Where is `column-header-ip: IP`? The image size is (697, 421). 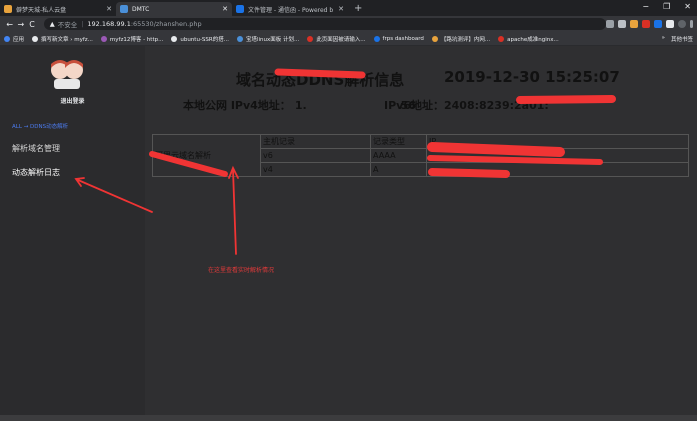
column-header-ip: IP is located at coordinates (557, 141).